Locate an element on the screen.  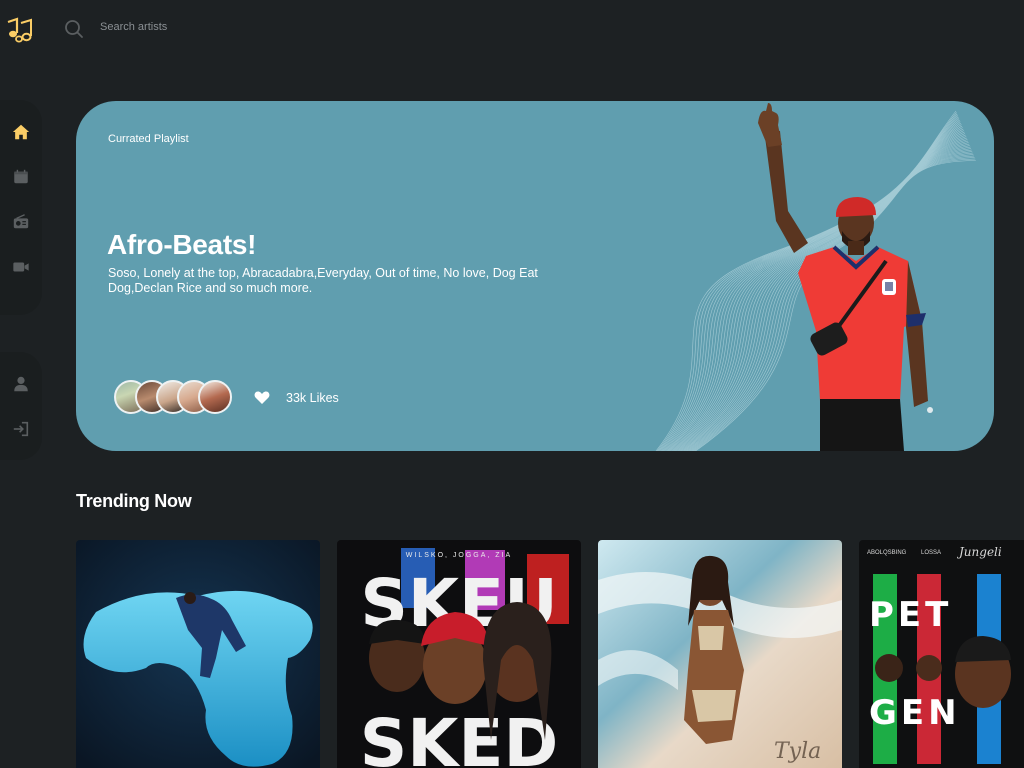
likes-group: 33k Likes is located at coordinates (296, 397).